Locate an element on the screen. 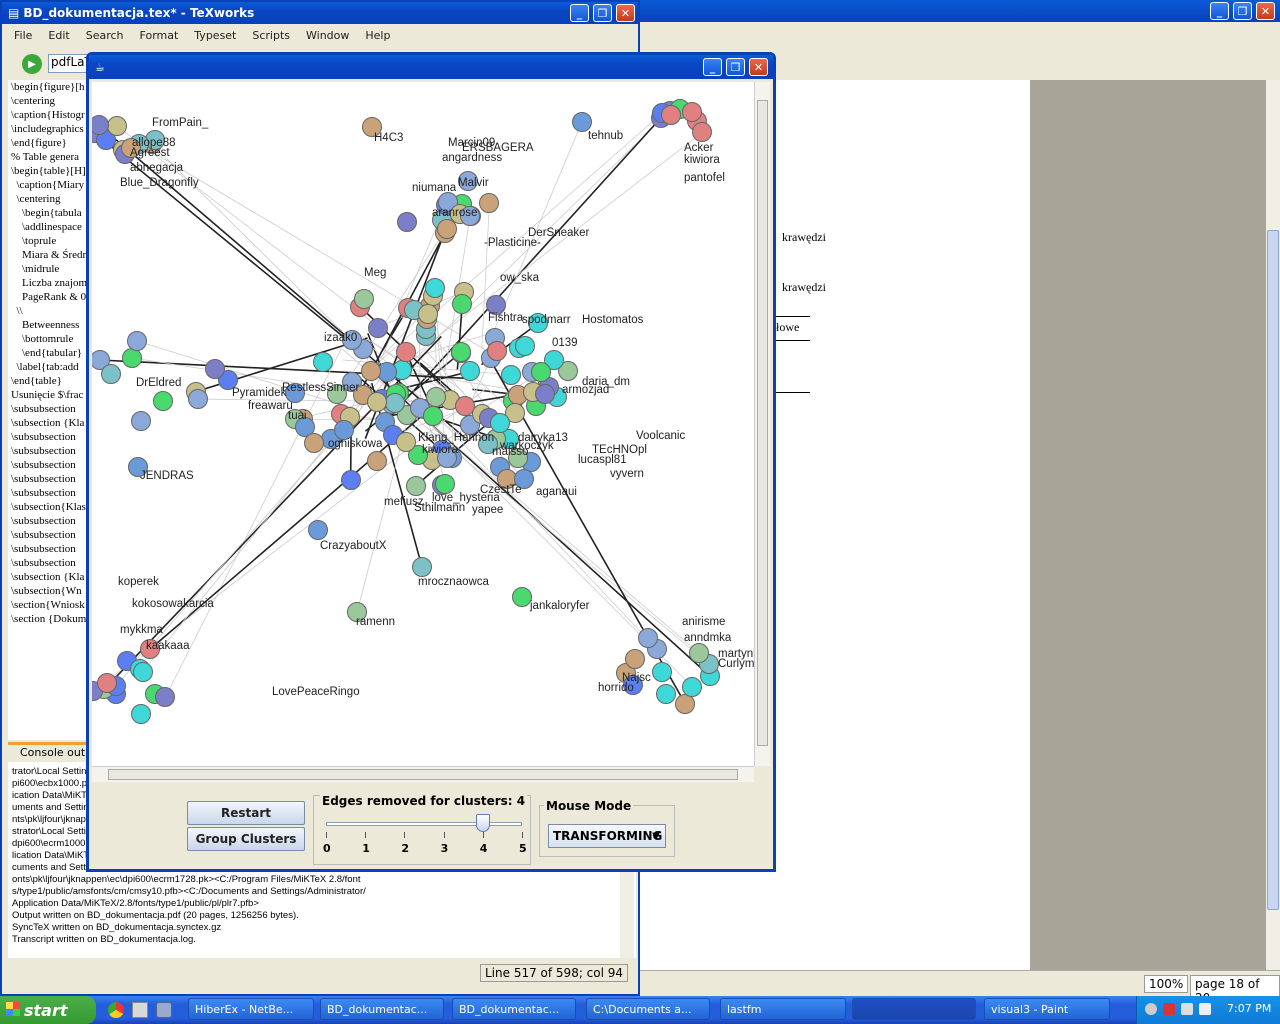 The image size is (1280, 1024). slider-track is located at coordinates (424, 824).